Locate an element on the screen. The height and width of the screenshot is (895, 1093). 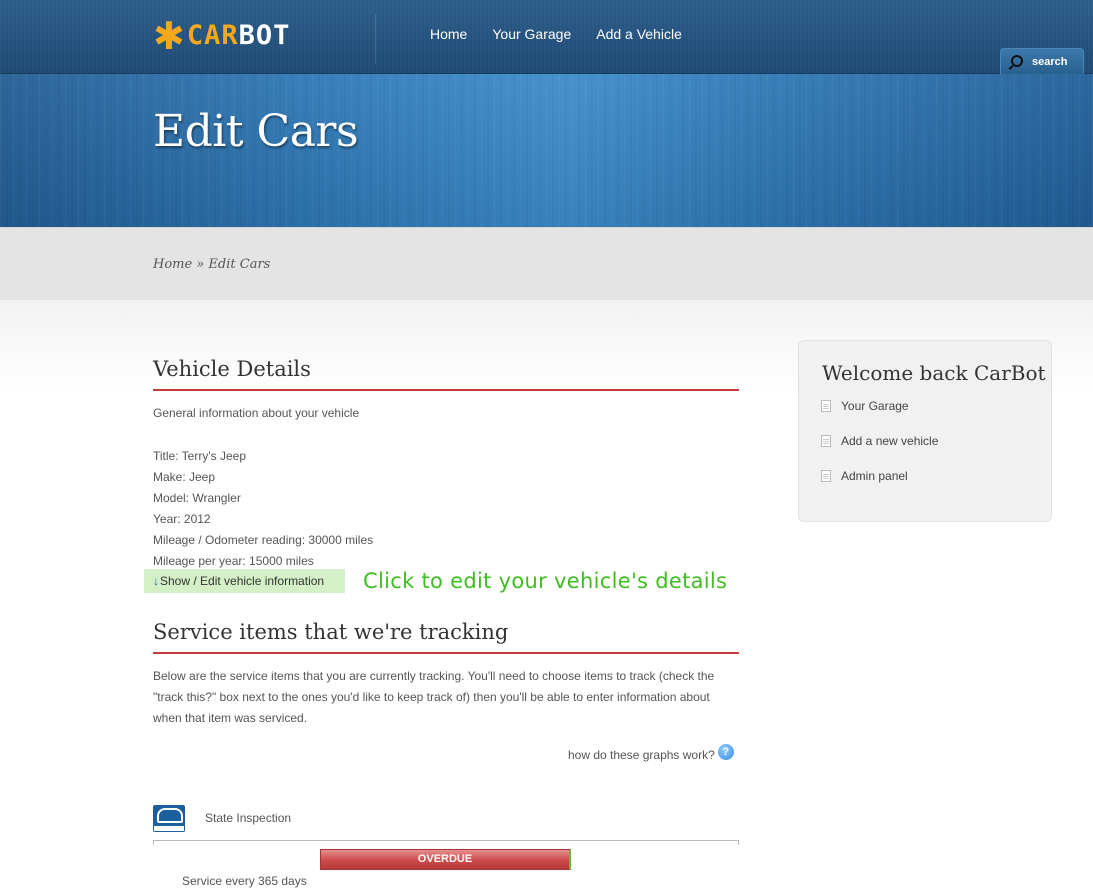
search-button: search is located at coordinates (1042, 61).